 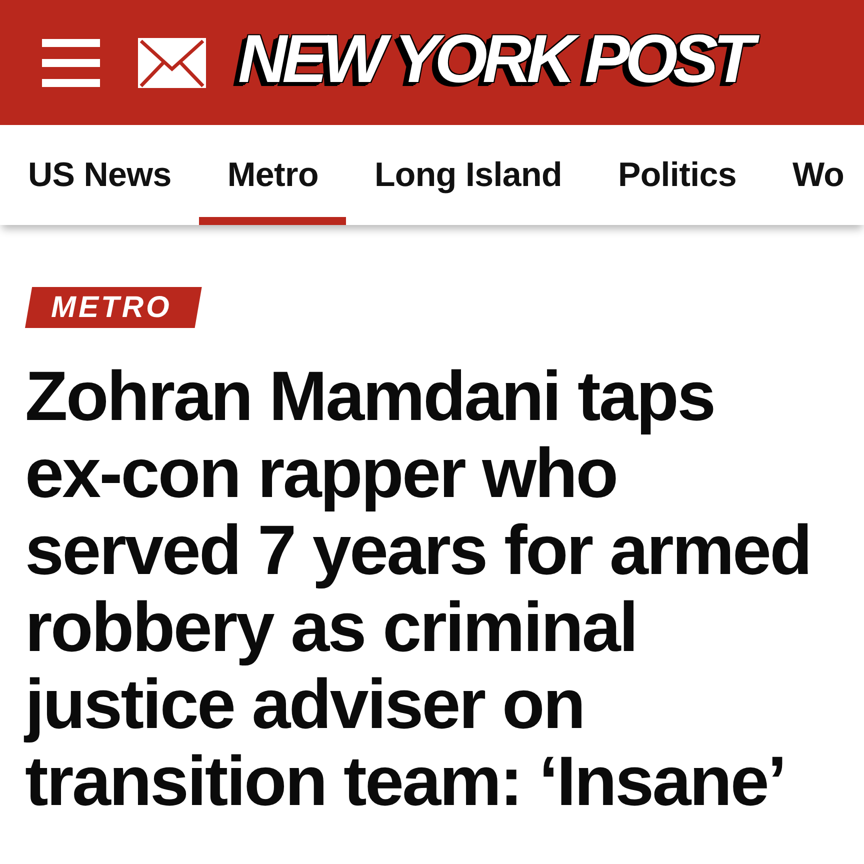 What do you see at coordinates (100, 175) in the screenshot?
I see `nav-tab: US News` at bounding box center [100, 175].